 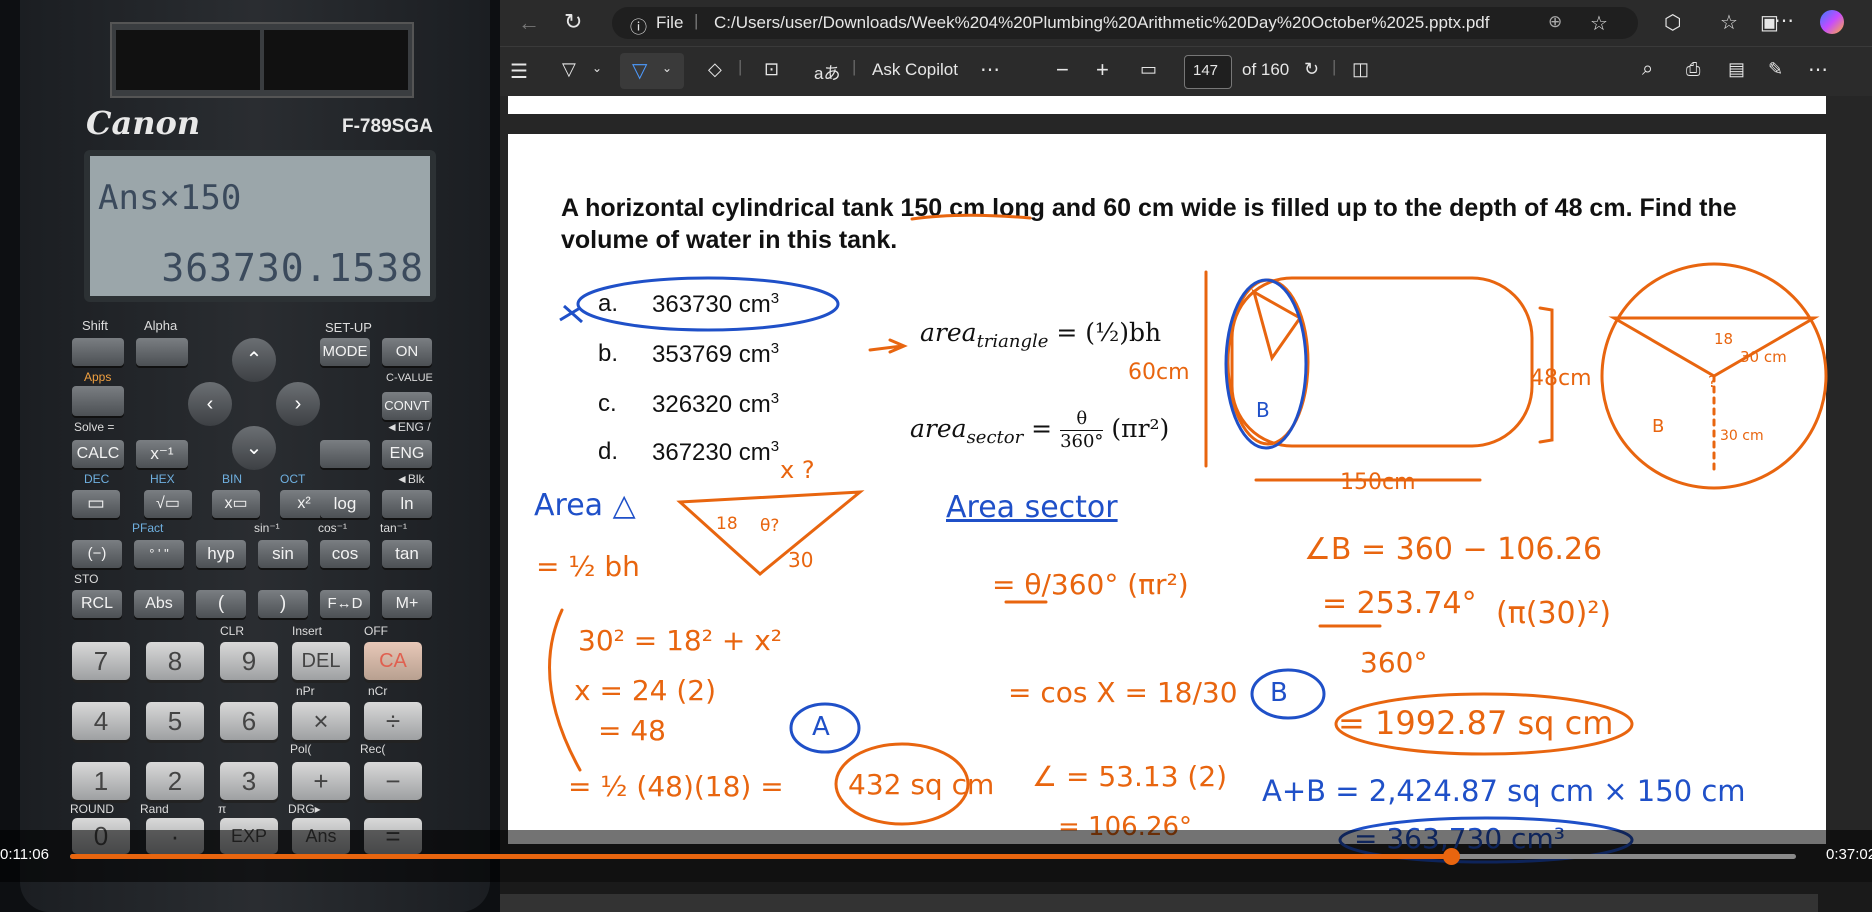 What do you see at coordinates (1849, 854) in the screenshot?
I see `time-total: 0:37:02` at bounding box center [1849, 854].